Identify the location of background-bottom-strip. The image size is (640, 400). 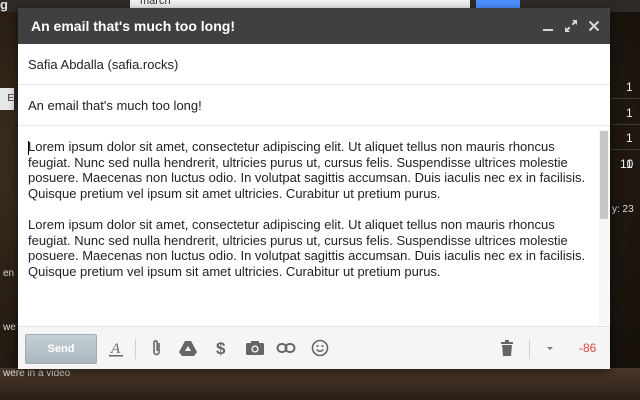
(320, 384).